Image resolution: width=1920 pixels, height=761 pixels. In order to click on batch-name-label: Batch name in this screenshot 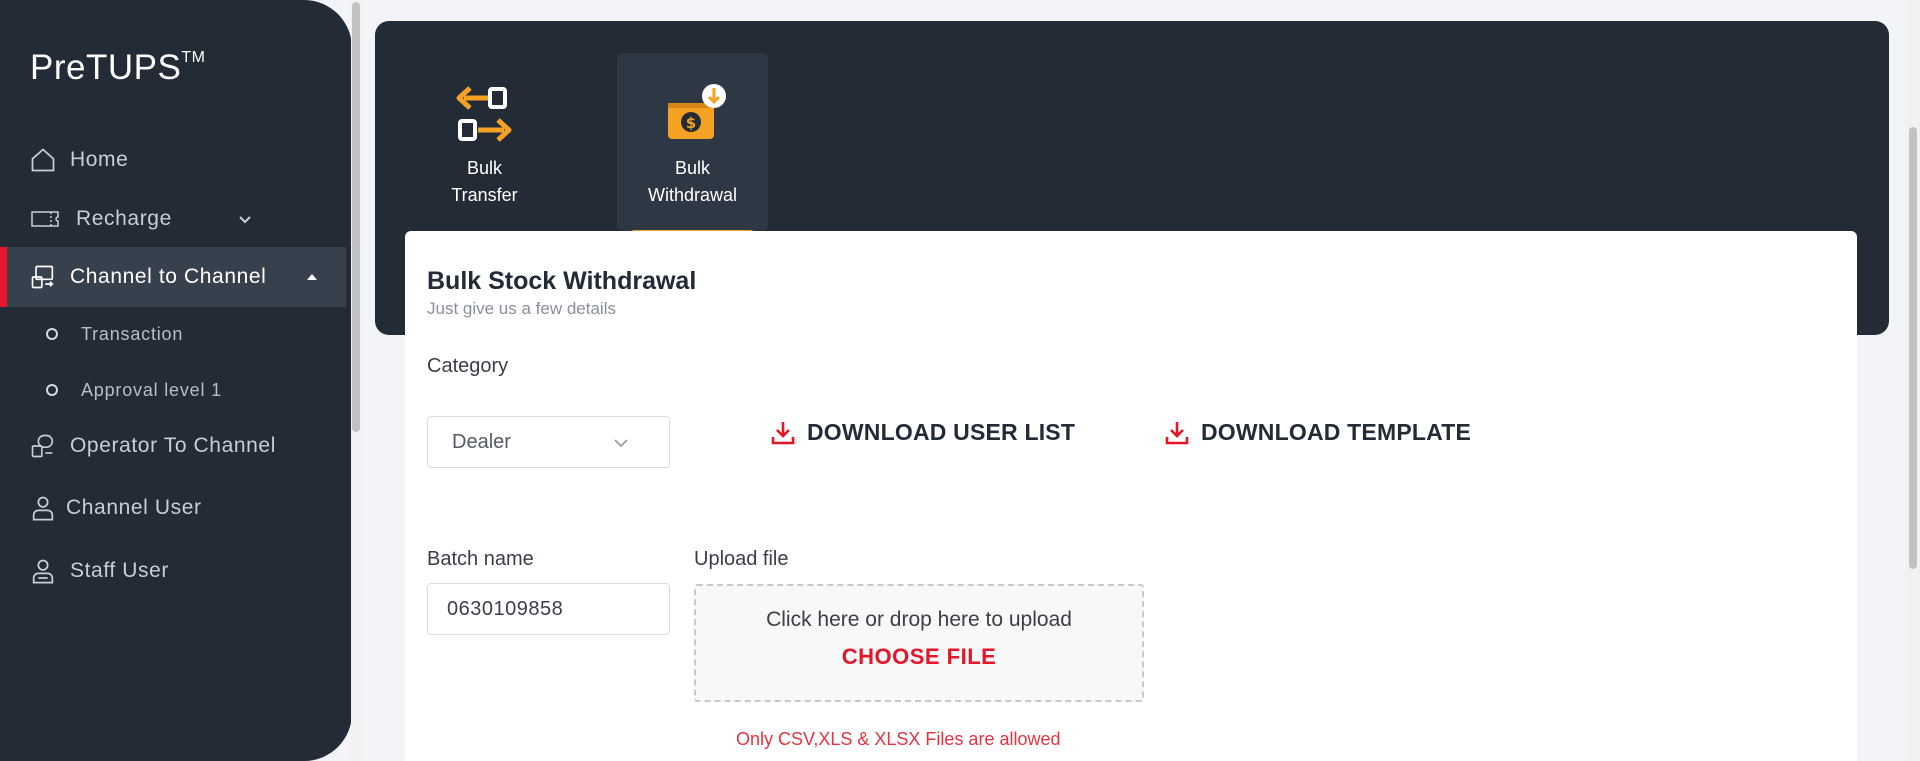, I will do `click(480, 559)`.